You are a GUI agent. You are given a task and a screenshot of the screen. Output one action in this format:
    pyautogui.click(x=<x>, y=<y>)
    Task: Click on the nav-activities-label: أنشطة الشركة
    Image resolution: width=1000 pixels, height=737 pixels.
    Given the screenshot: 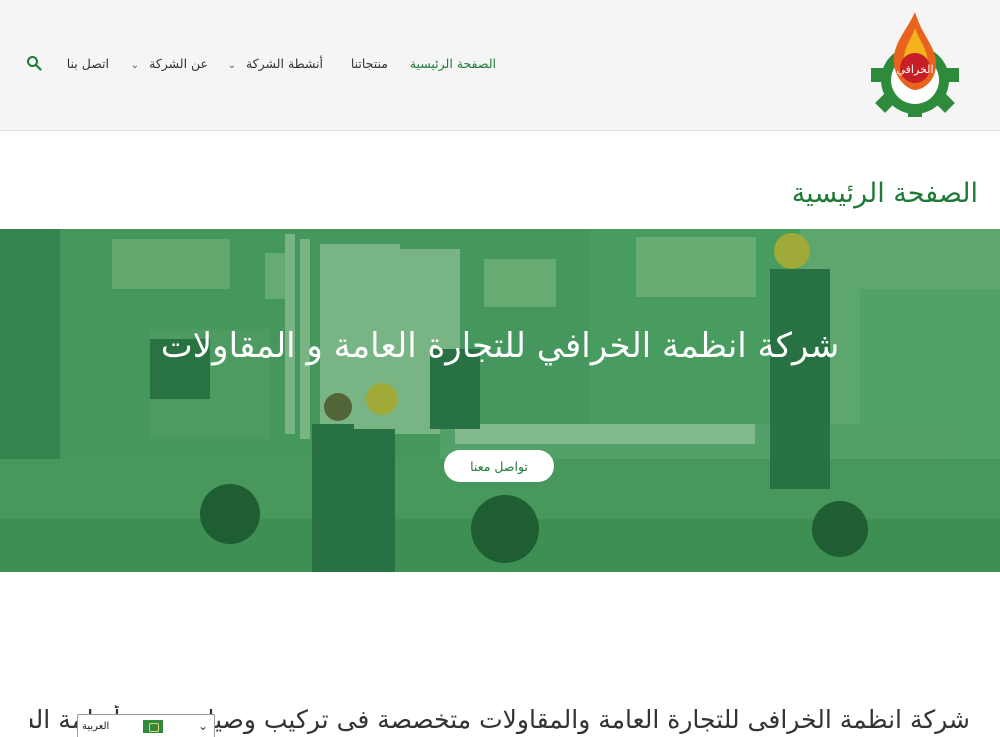 What is the action you would take?
    pyautogui.click(x=284, y=63)
    